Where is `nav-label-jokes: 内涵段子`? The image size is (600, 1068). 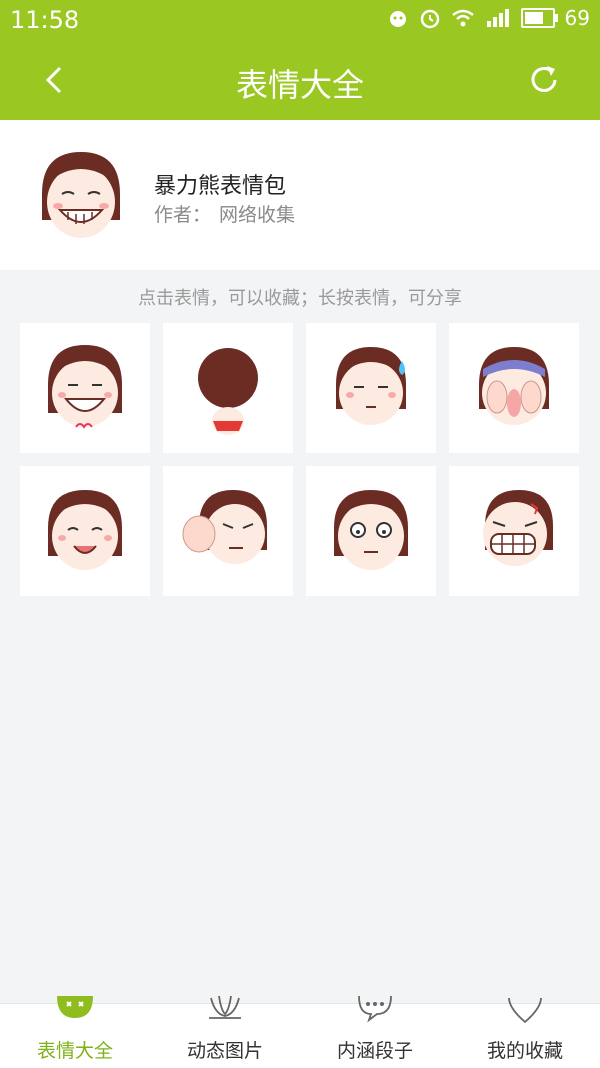
nav-label-jokes: 内涵段子 is located at coordinates (374, 1051).